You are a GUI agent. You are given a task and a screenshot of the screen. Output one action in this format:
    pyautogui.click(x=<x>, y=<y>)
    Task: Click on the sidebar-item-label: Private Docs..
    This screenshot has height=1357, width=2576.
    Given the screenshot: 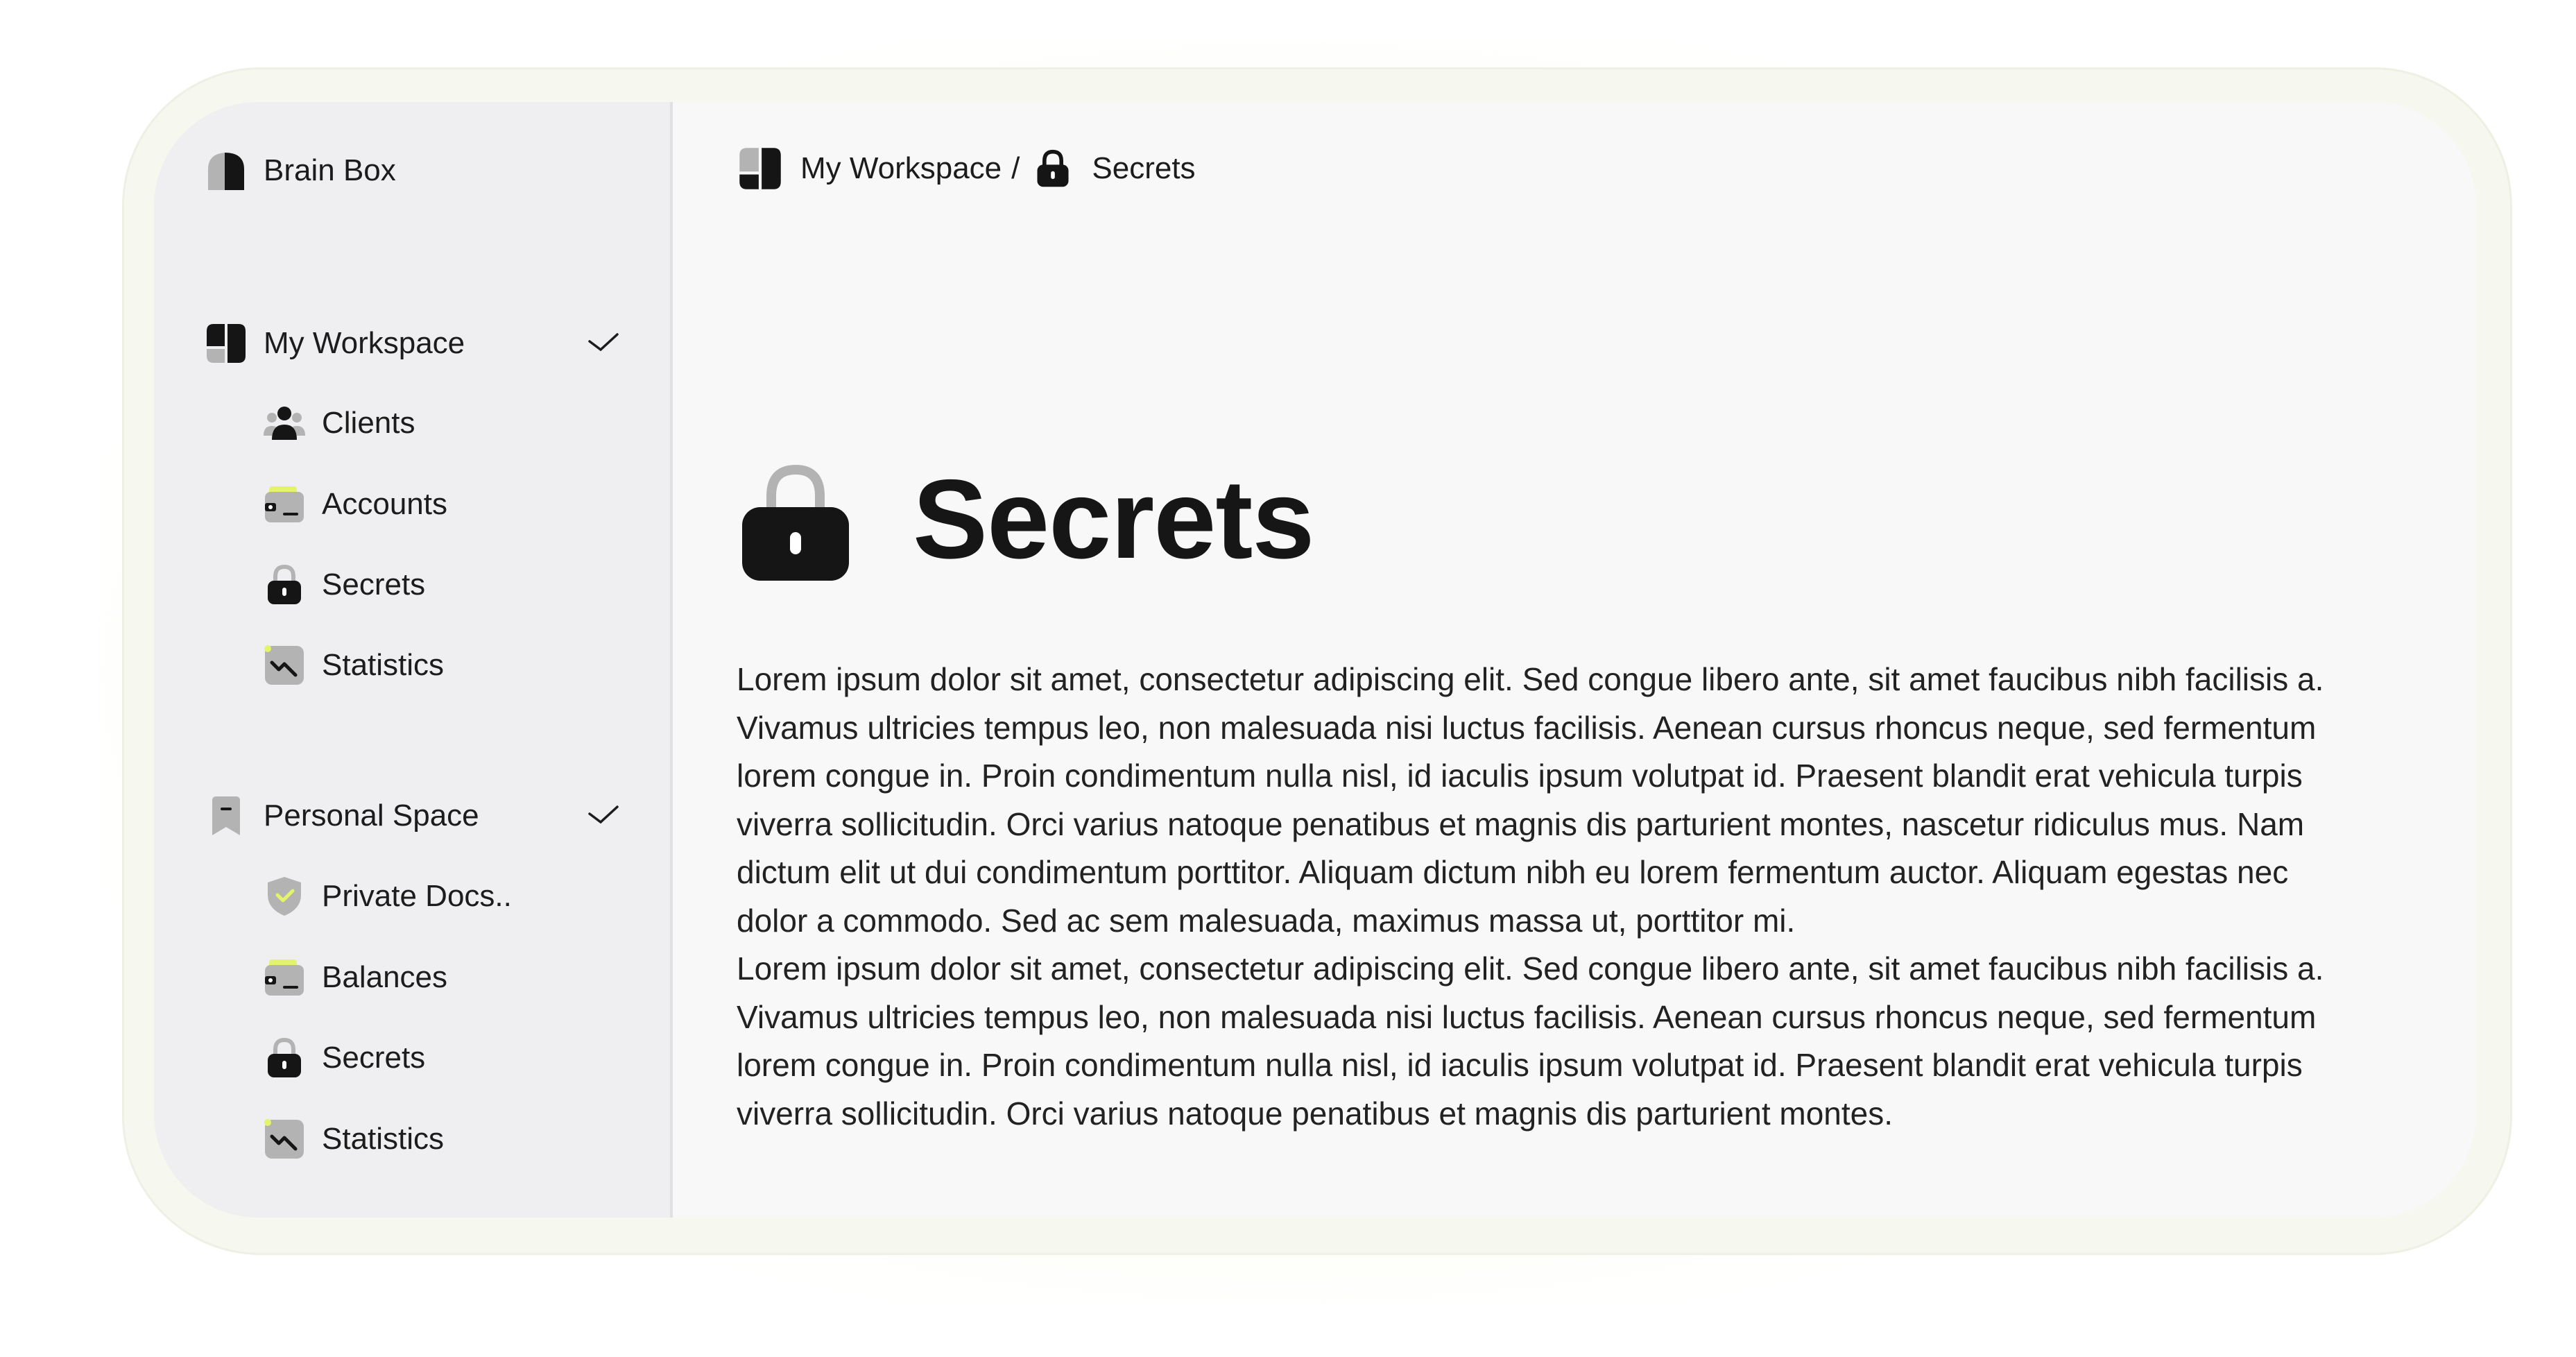 What is the action you would take?
    pyautogui.click(x=417, y=896)
    